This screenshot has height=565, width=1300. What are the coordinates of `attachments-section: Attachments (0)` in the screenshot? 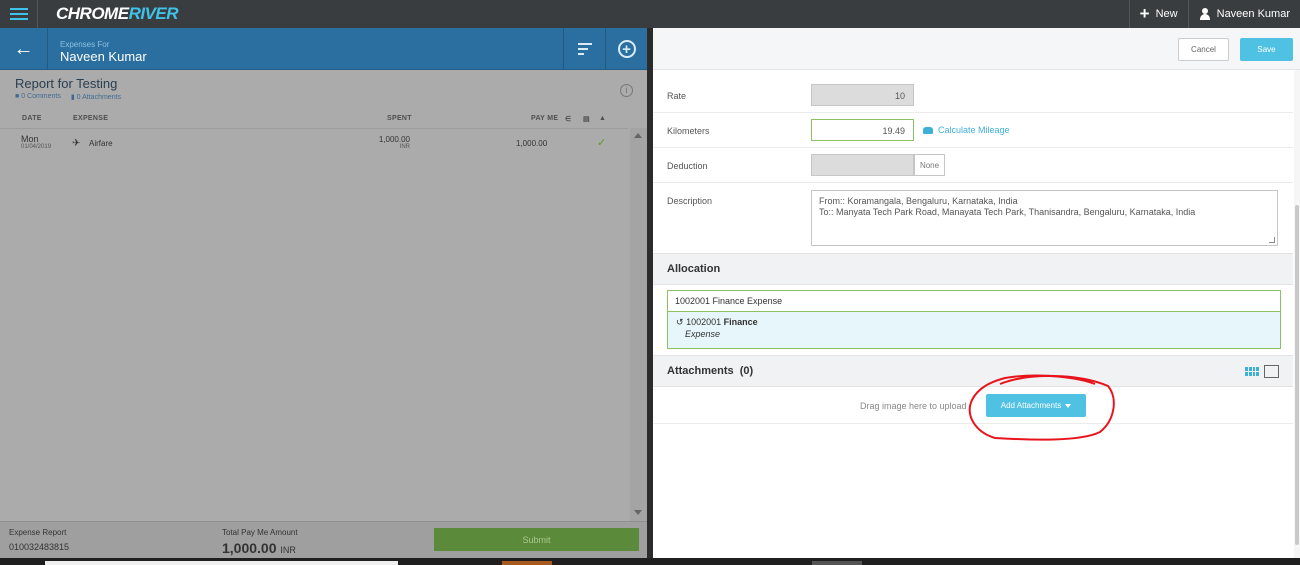 It's located at (973, 371).